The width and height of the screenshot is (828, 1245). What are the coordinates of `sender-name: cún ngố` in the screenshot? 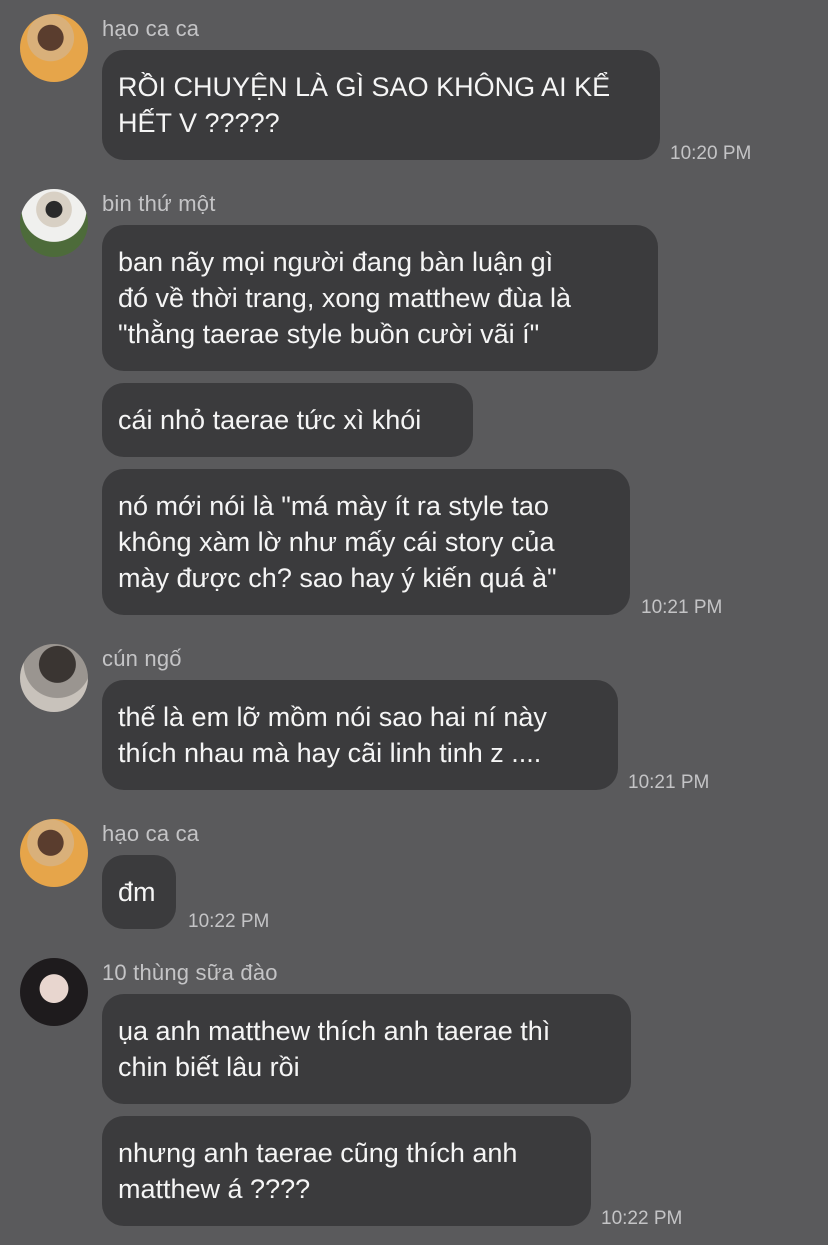 It's located at (142, 658).